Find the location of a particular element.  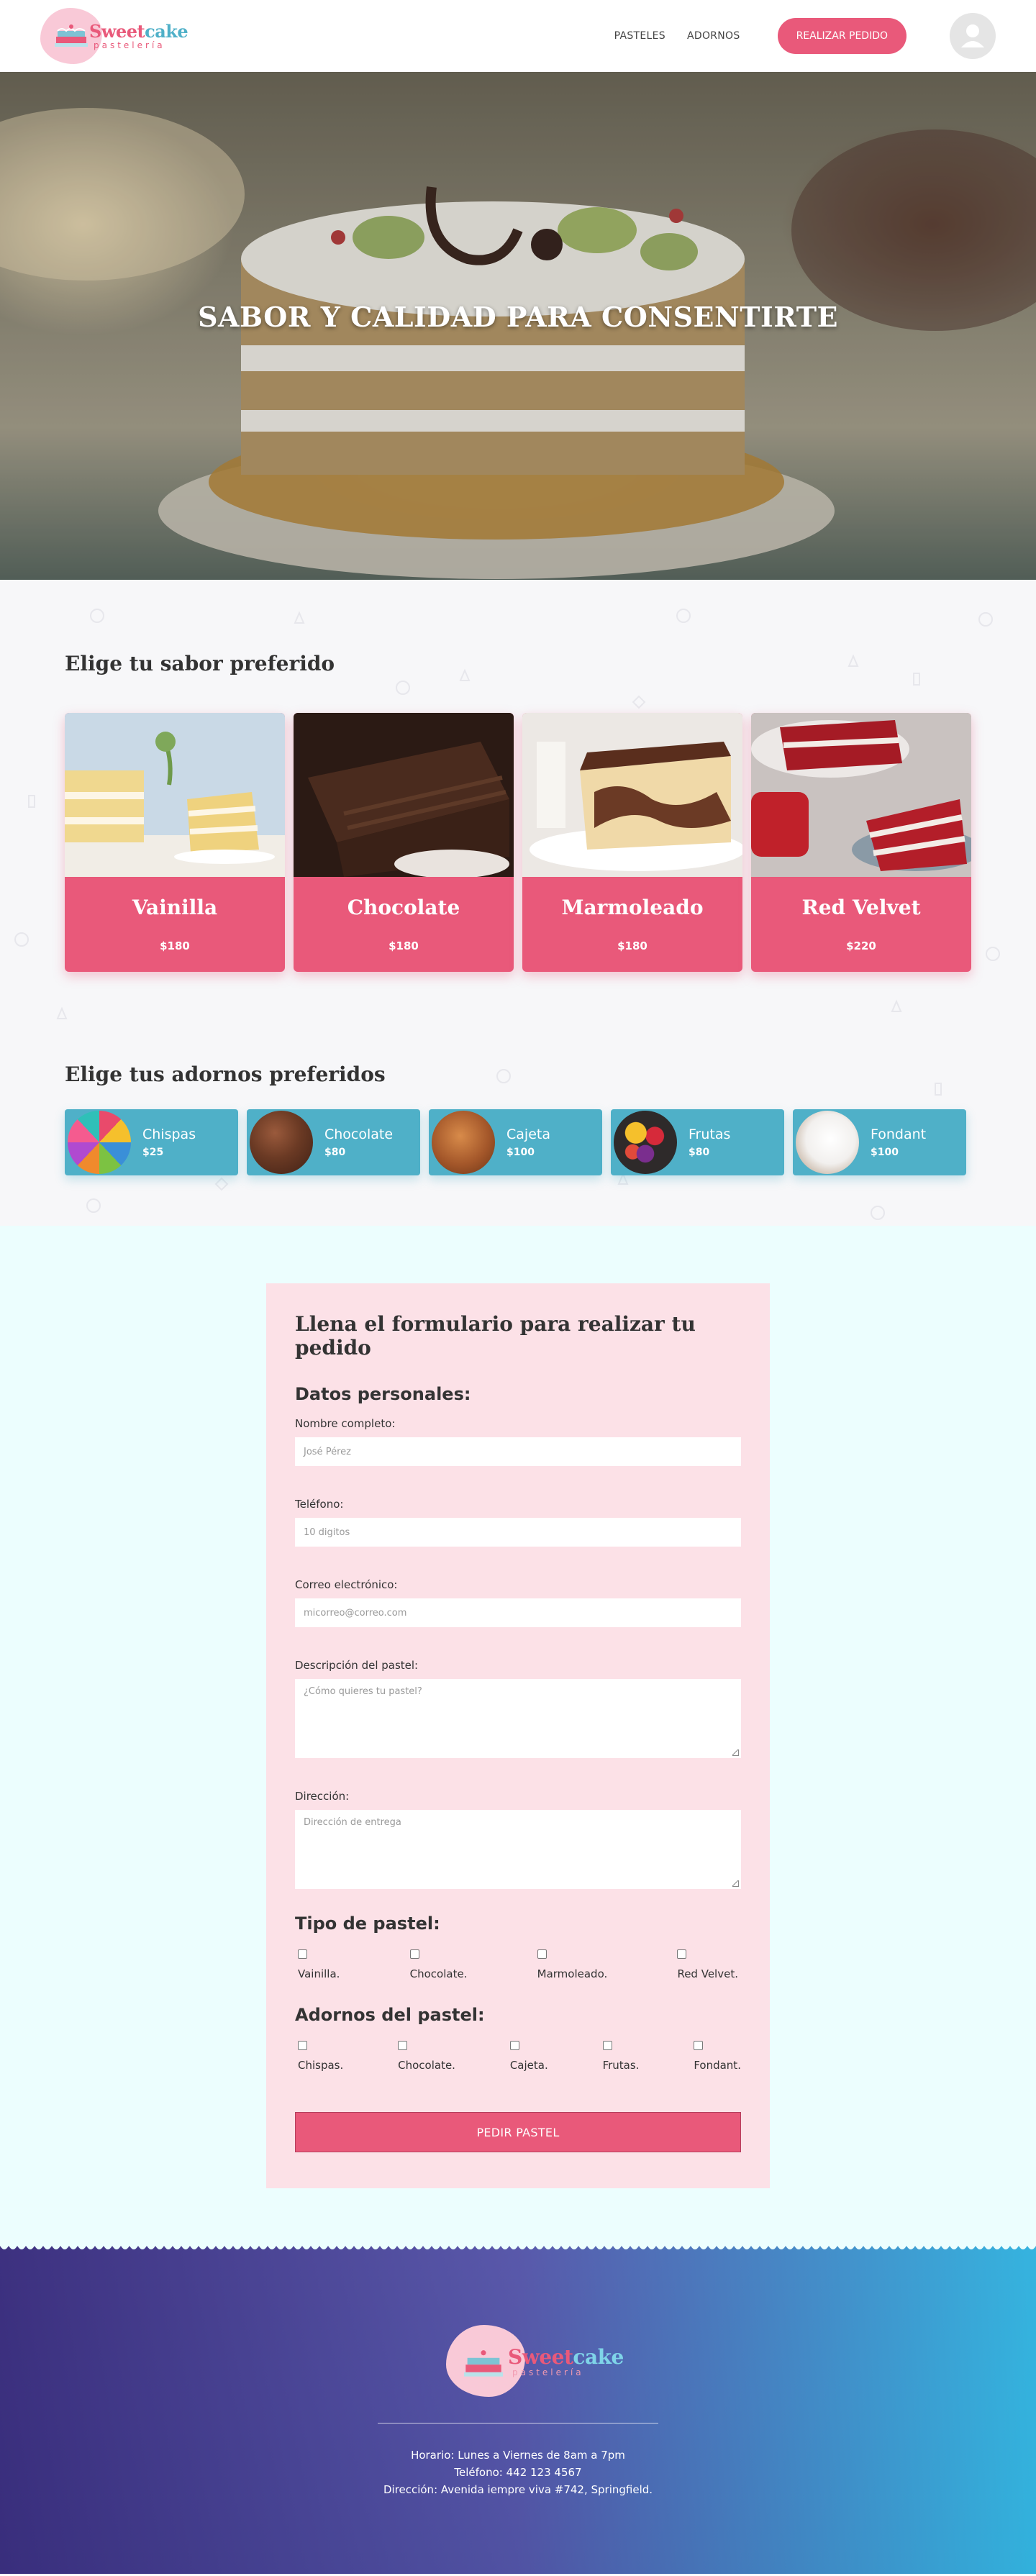

submit-order-button: PEDIR PASTEL is located at coordinates (518, 2132).